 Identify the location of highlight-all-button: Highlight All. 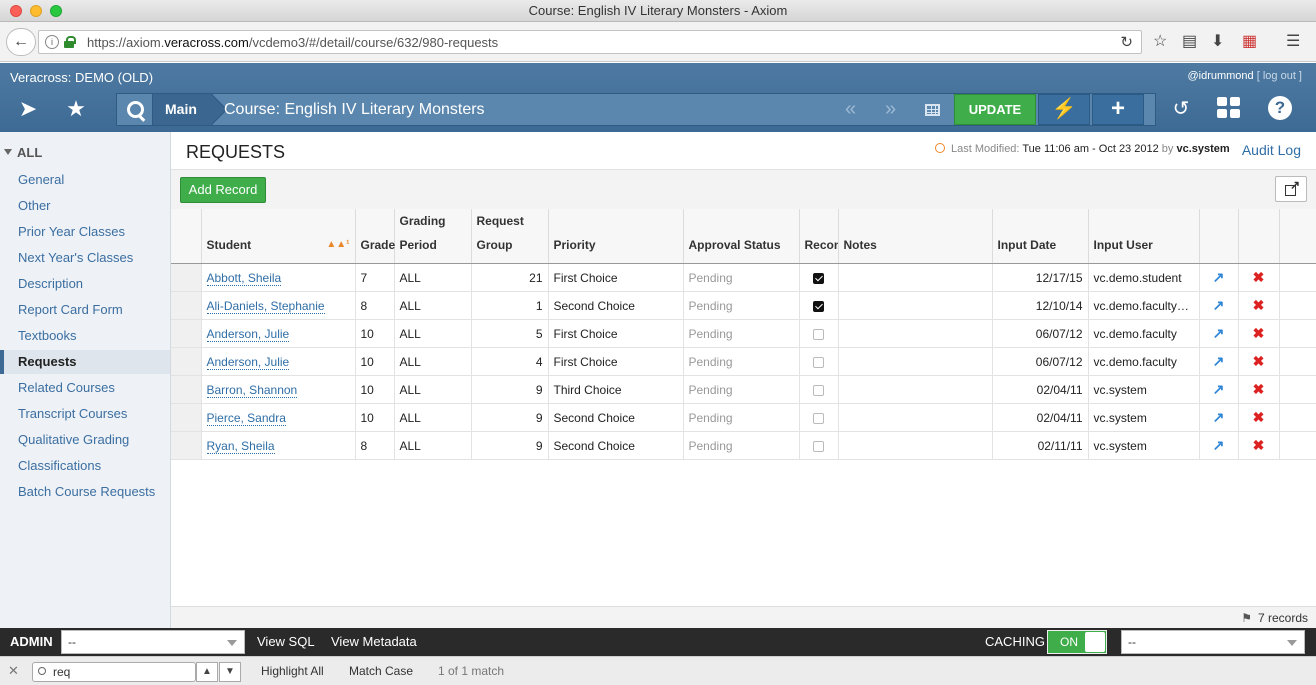
(292, 671).